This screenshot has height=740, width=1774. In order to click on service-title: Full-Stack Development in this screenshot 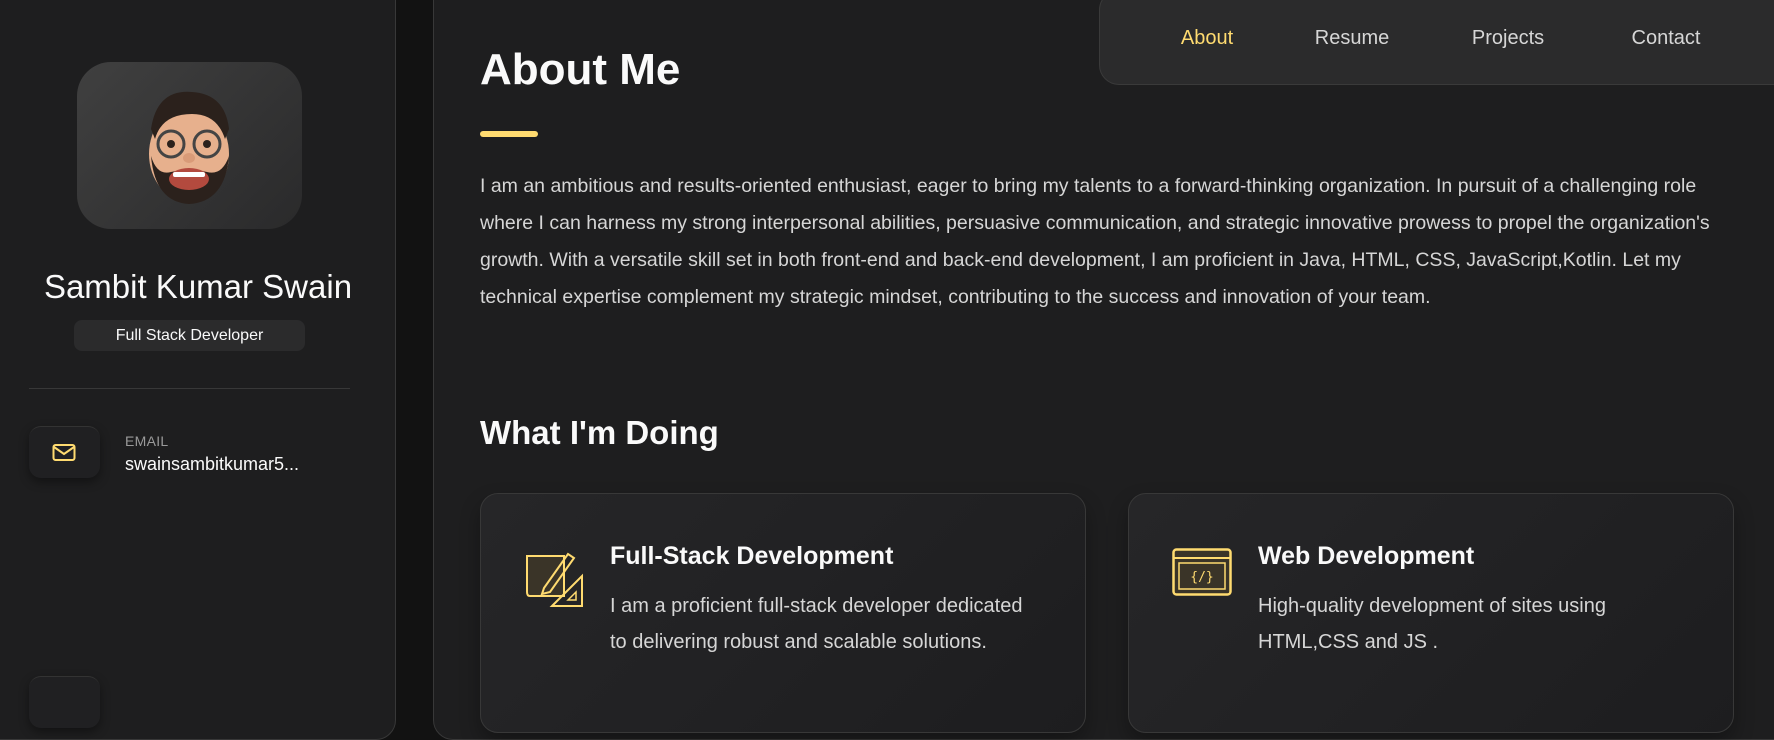, I will do `click(752, 556)`.